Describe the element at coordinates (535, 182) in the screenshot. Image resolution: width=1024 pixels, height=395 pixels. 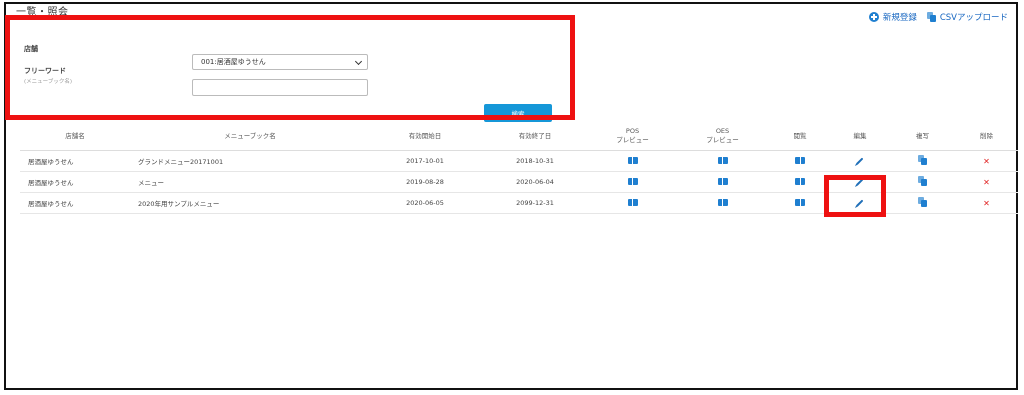
I see `cell-end: 2020-06-04` at that location.